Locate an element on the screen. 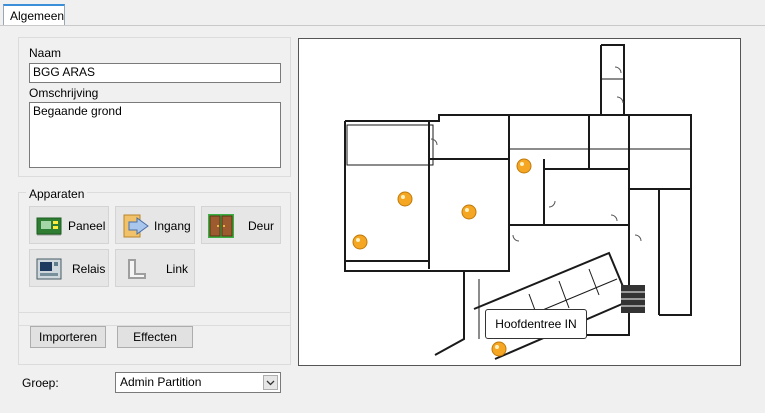 The height and width of the screenshot is (413, 765). link-label: Link is located at coordinates (177, 269).